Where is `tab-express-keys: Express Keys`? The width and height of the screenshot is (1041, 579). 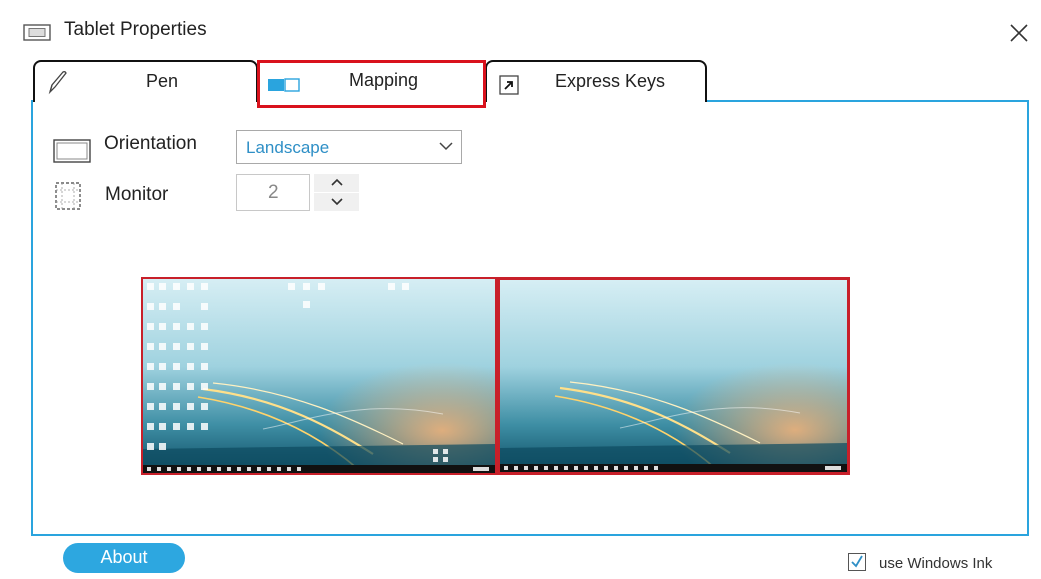 tab-express-keys: Express Keys is located at coordinates (596, 81).